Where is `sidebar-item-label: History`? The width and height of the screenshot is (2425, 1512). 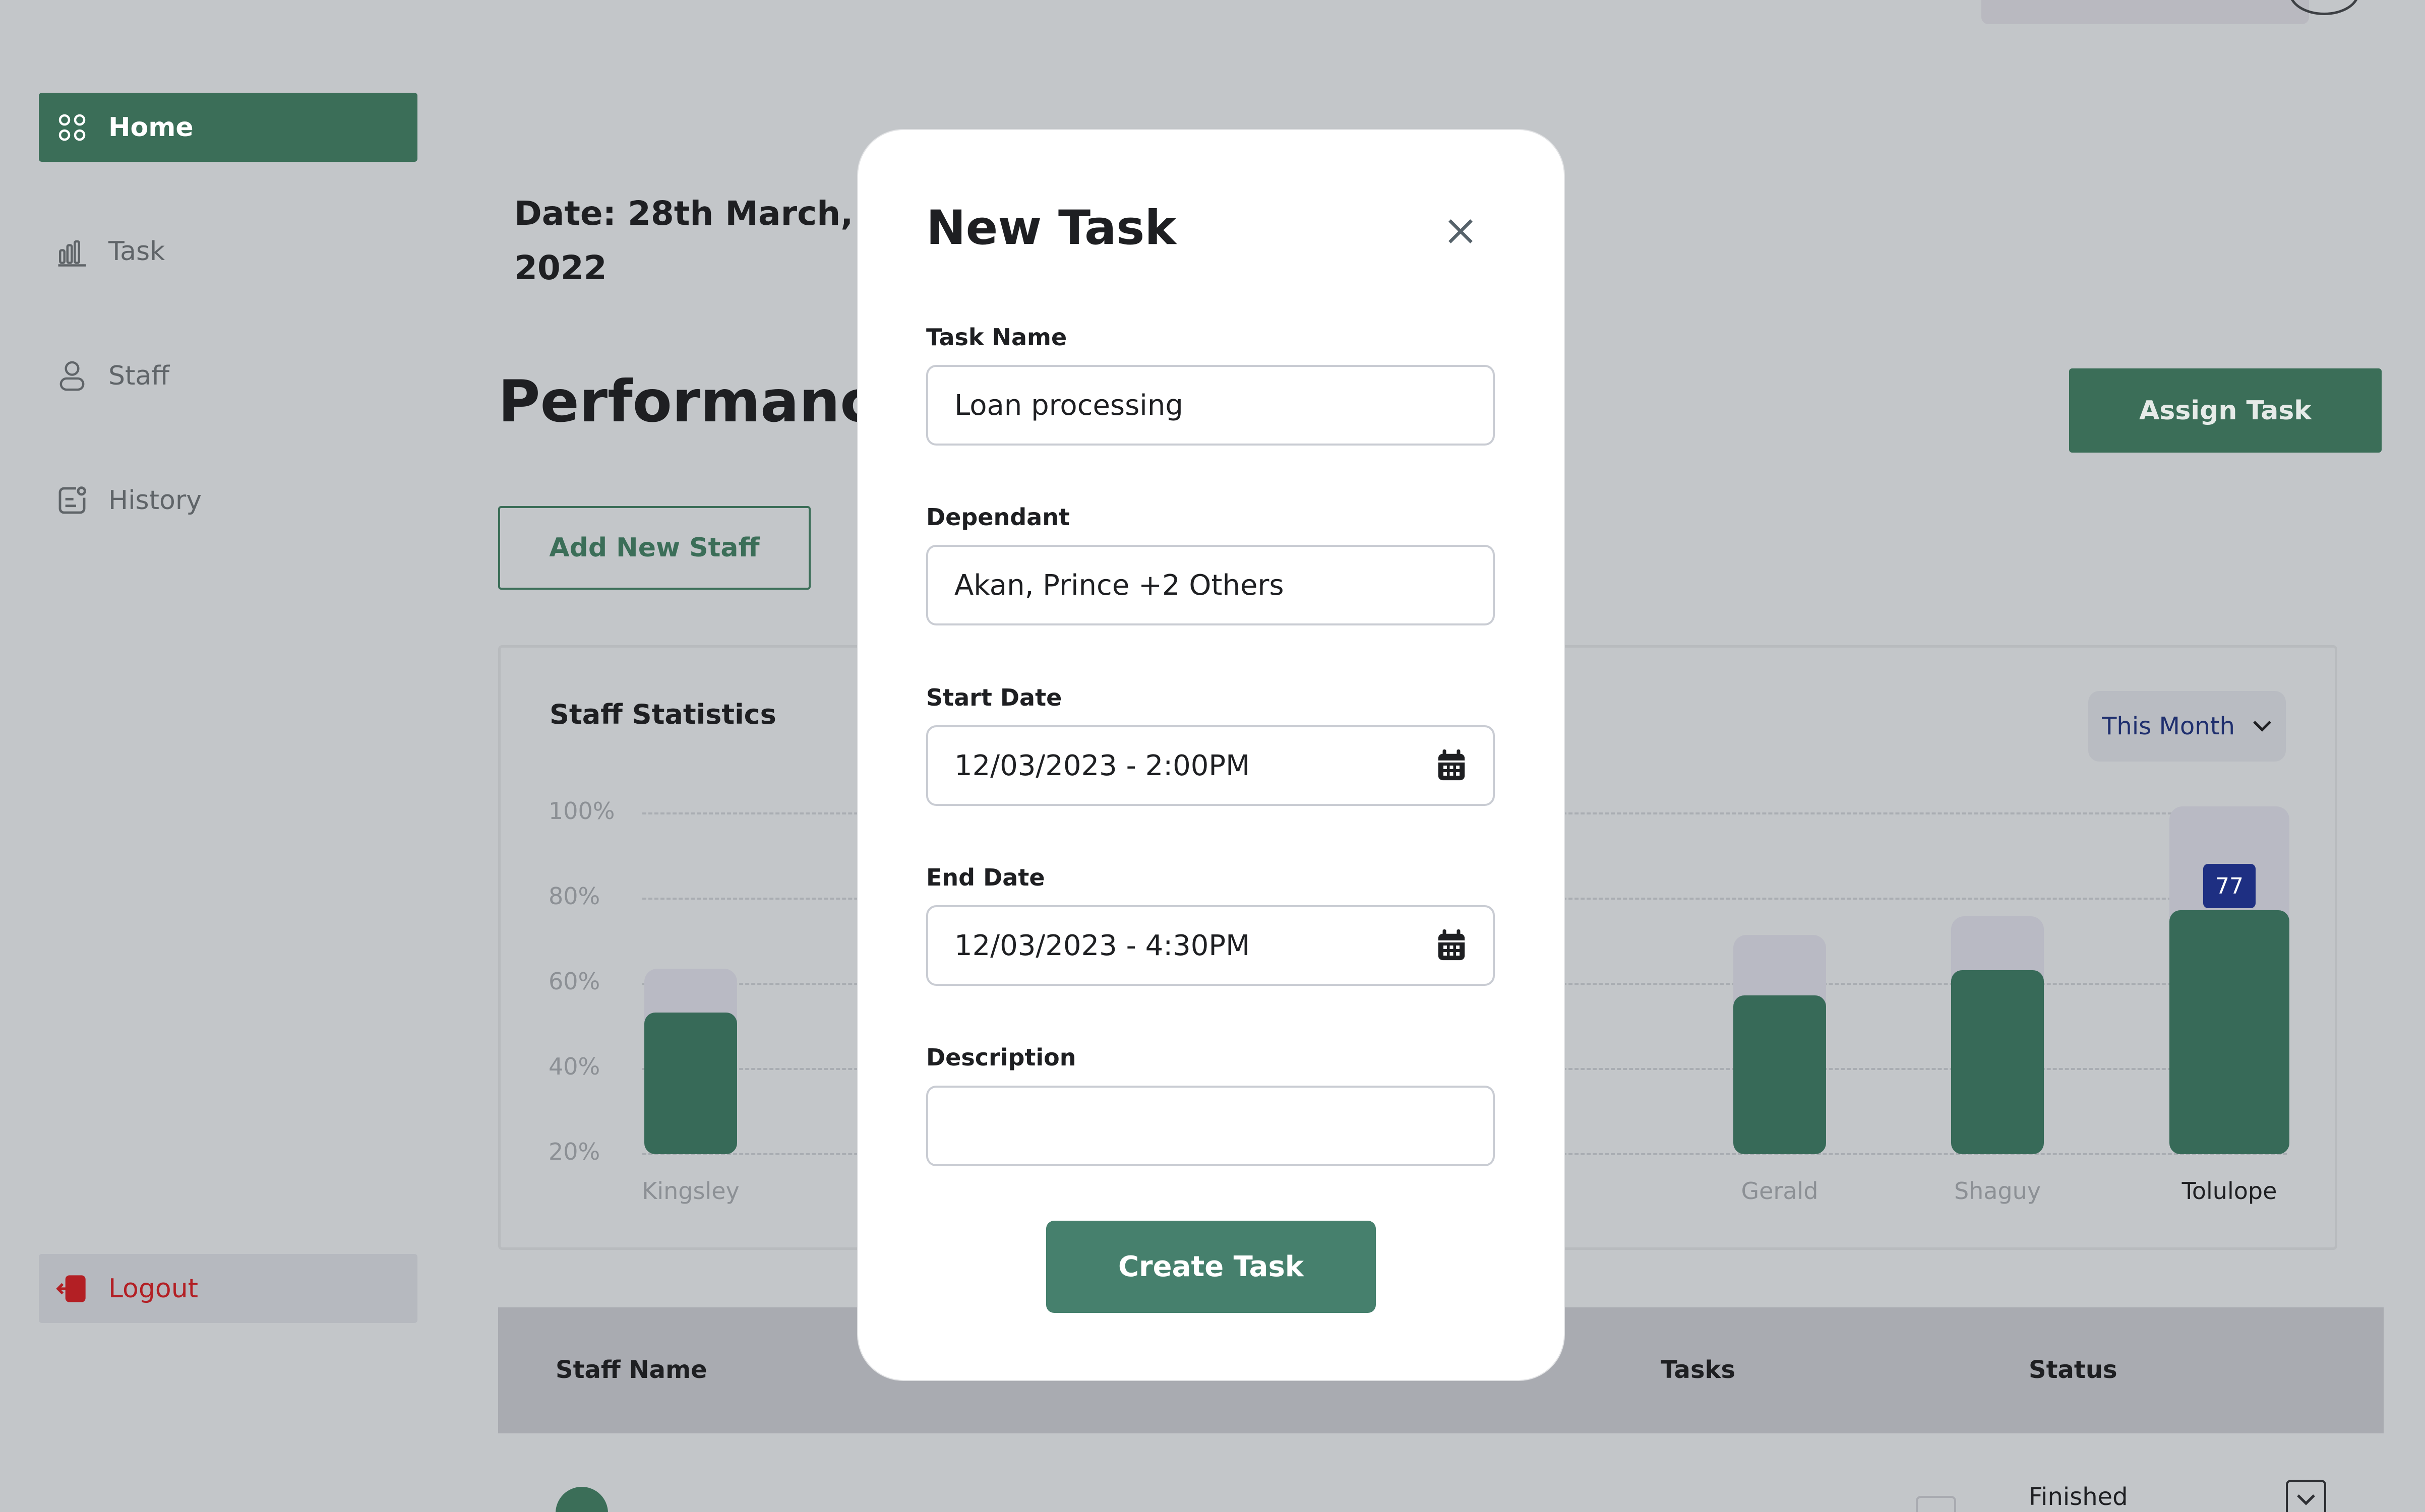 sidebar-item-label: History is located at coordinates (155, 500).